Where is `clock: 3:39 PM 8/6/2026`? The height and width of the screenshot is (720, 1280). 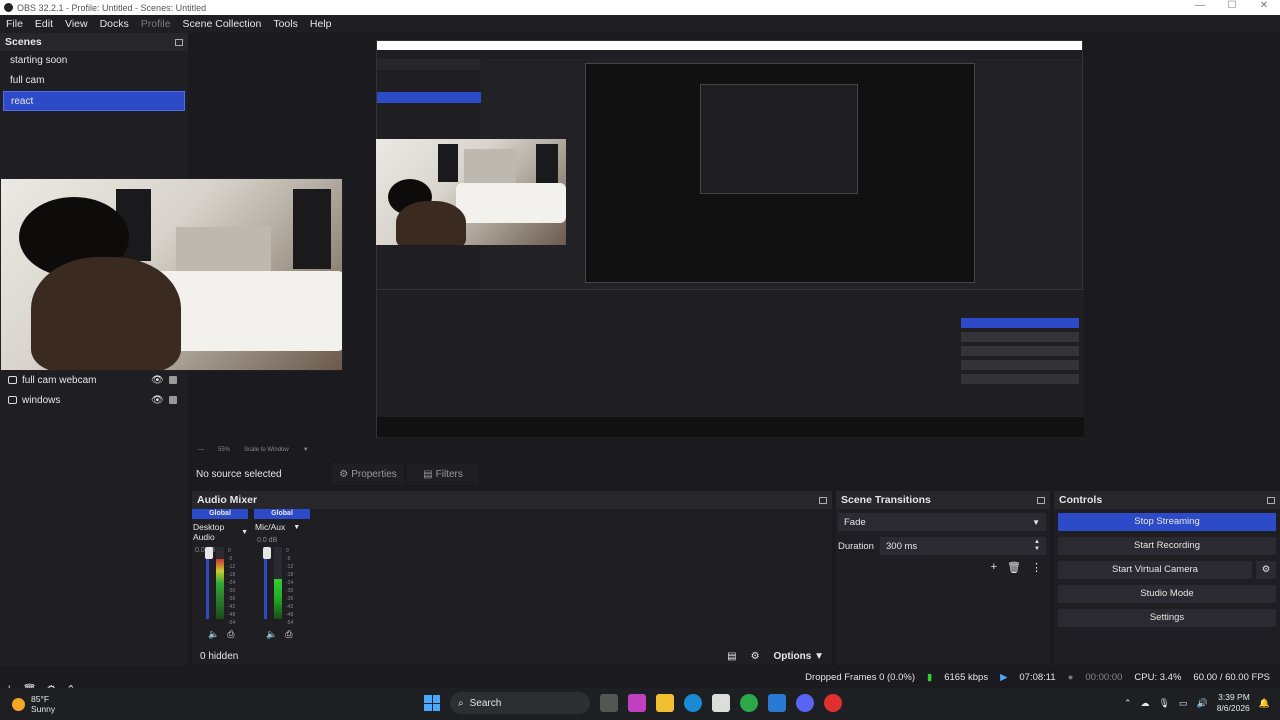 clock: 3:39 PM 8/6/2026 is located at coordinates (1233, 703).